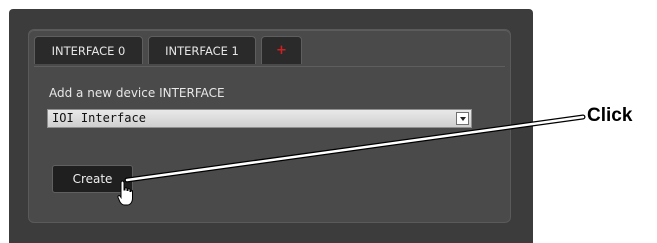 This screenshot has width=657, height=243. I want to click on hand-pointer-icon, so click(125, 193).